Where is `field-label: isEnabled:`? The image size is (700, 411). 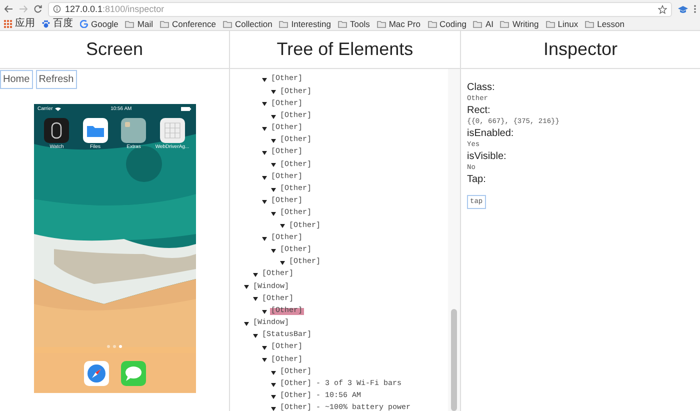
field-label: isEnabled: is located at coordinates (491, 134).